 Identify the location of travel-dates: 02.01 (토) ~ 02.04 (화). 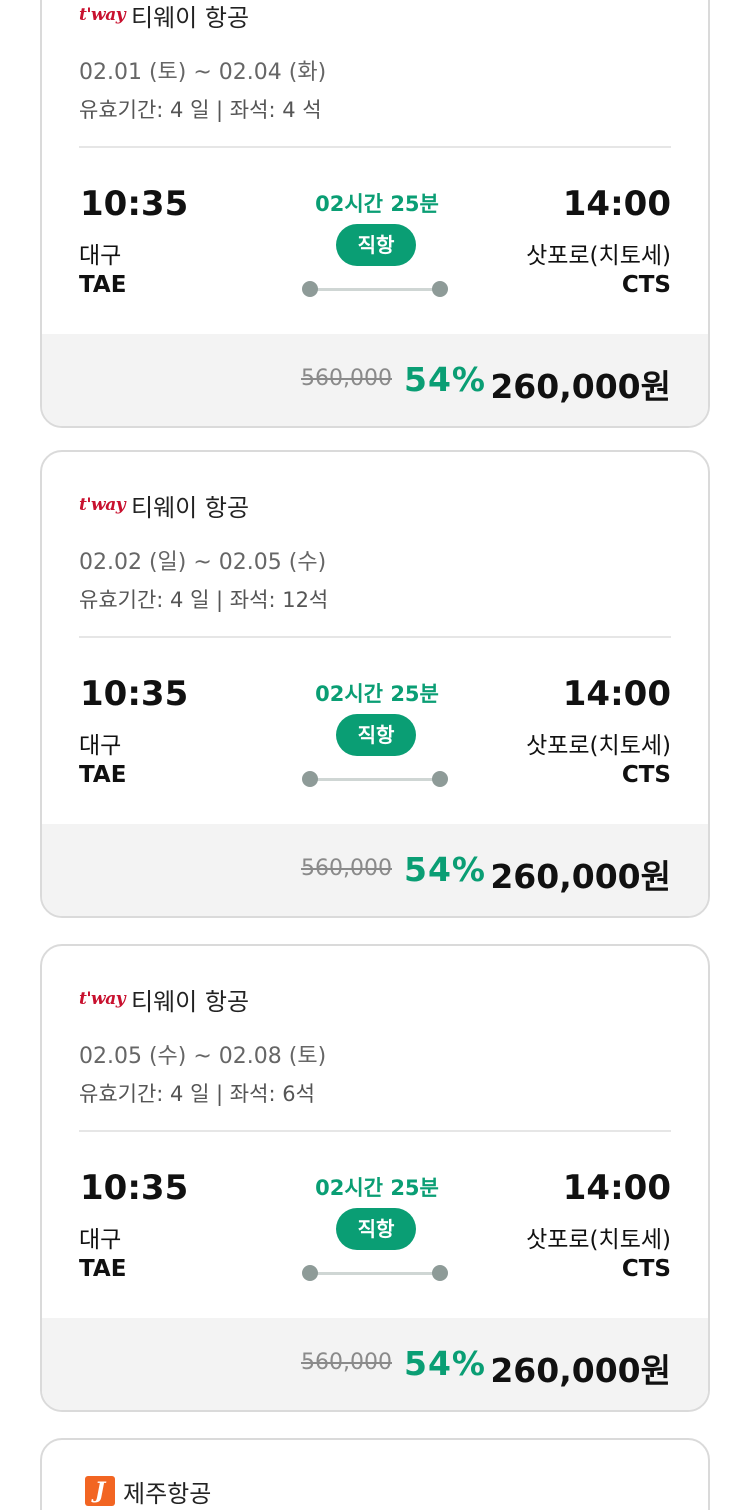
(203, 72).